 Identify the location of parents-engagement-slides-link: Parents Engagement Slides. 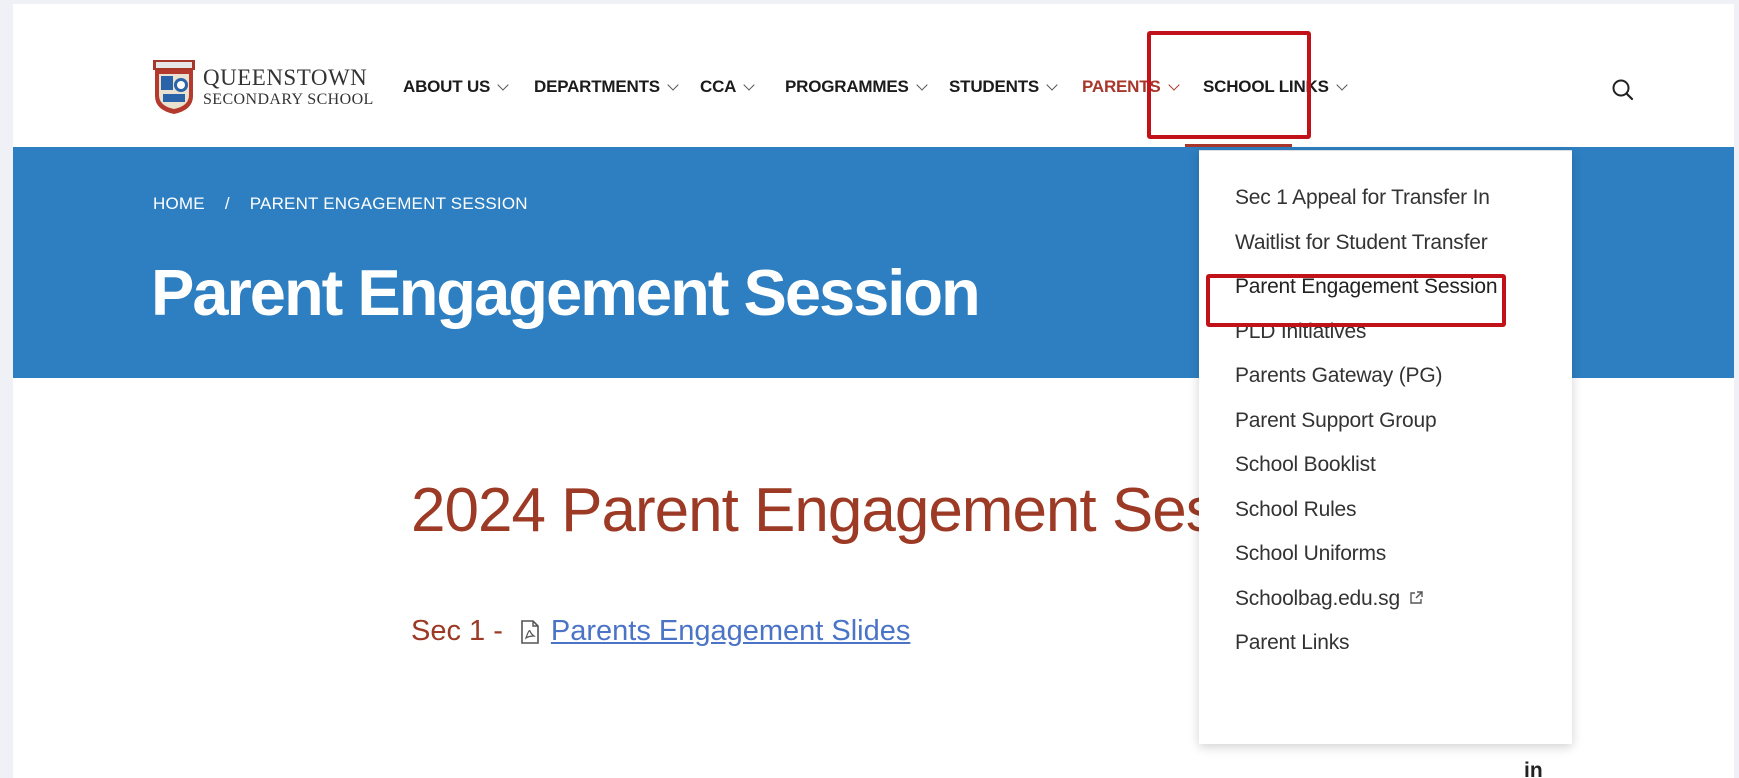
(731, 631).